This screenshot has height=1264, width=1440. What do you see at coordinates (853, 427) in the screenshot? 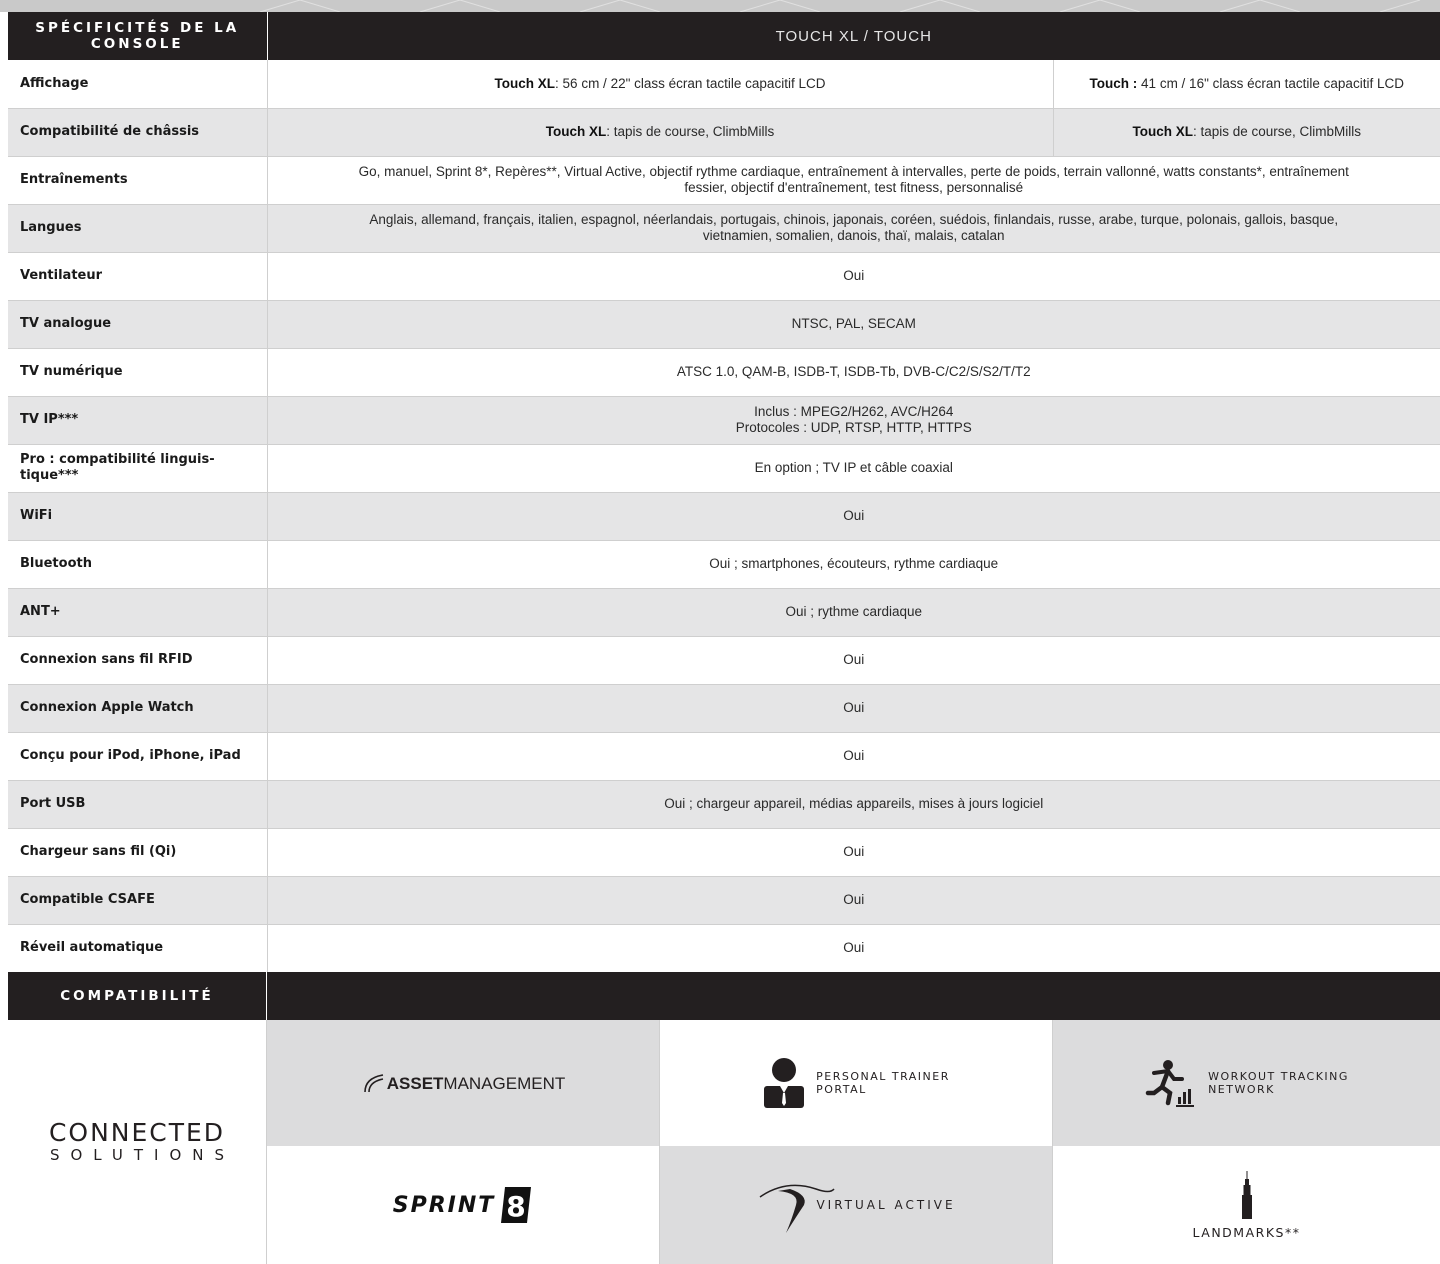
I see `value-line: Protocoles : UDP, RTSP, HTTP, HTTPS` at bounding box center [853, 427].